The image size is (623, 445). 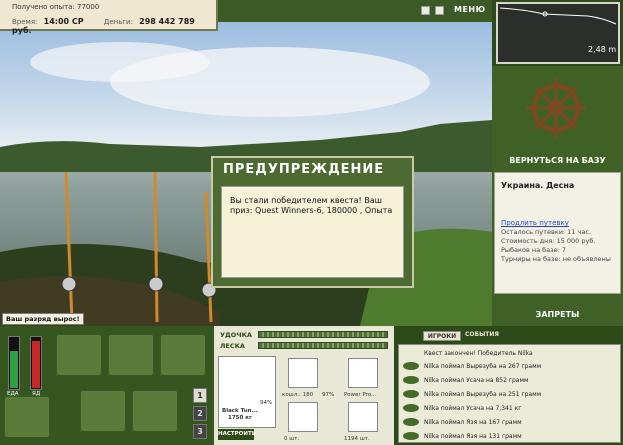 What do you see at coordinates (509, 366) in the screenshot?
I see `list-item: Nilka поймал Вырезуба на 267 грамм` at bounding box center [509, 366].